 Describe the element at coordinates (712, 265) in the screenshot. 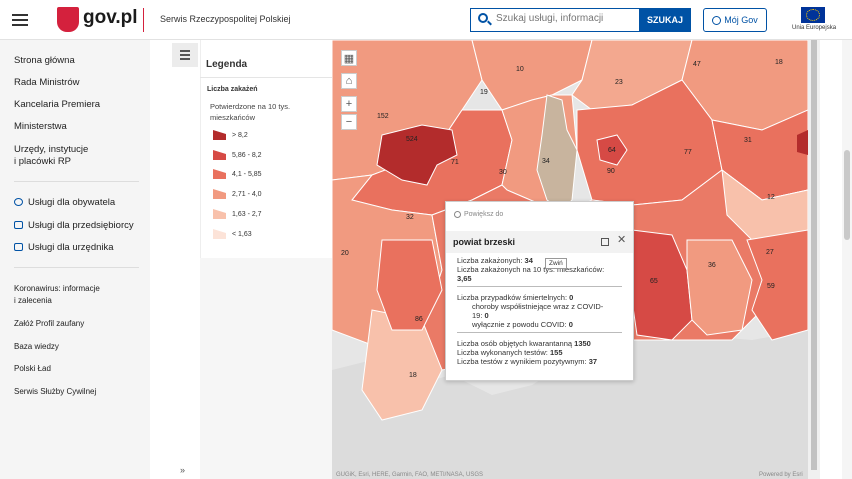

I see `map-label: 36` at that location.